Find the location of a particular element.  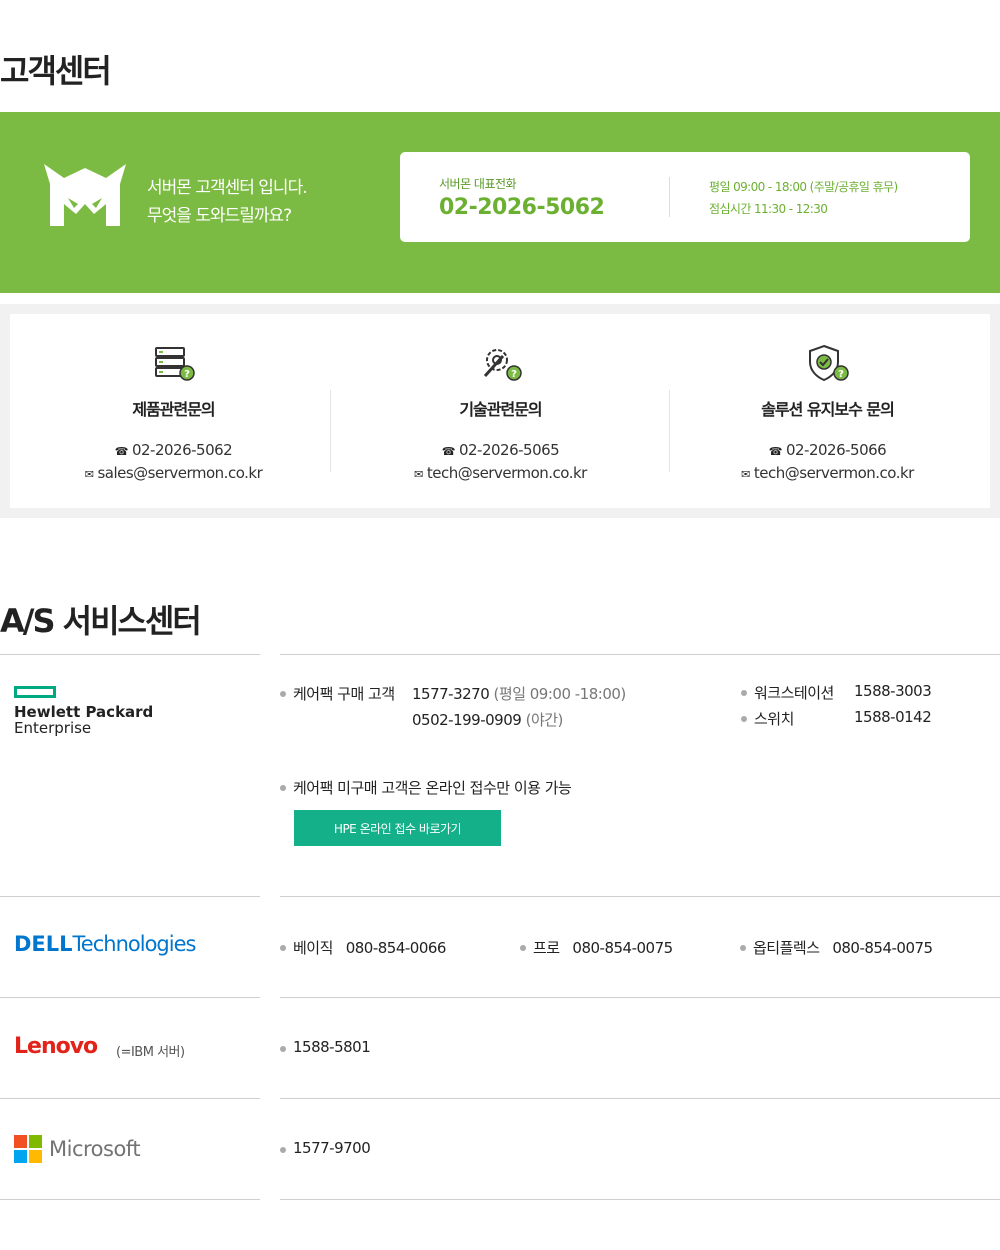

switch-phone: 1588-0142 is located at coordinates (893, 717).